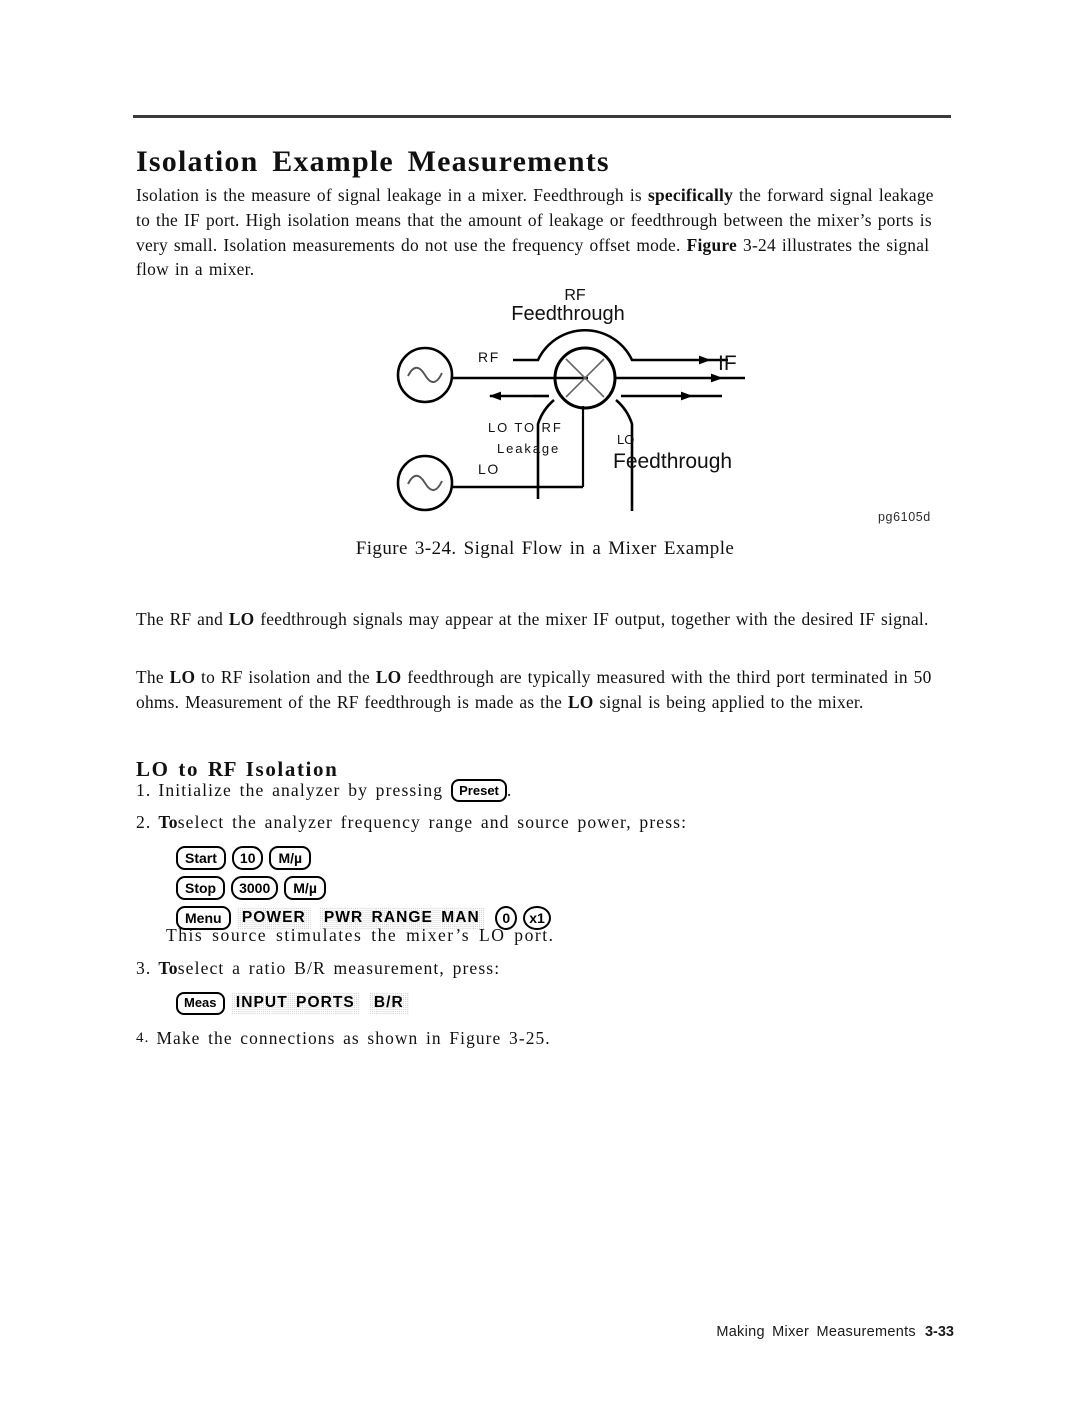  What do you see at coordinates (528, 448) in the screenshot?
I see `lo-to-rf-leakage-label-line2: Leakage` at bounding box center [528, 448].